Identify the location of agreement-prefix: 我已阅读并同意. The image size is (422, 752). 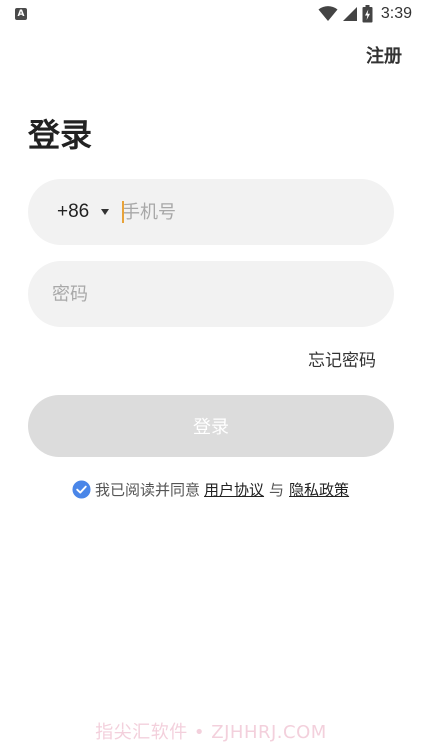
(148, 490).